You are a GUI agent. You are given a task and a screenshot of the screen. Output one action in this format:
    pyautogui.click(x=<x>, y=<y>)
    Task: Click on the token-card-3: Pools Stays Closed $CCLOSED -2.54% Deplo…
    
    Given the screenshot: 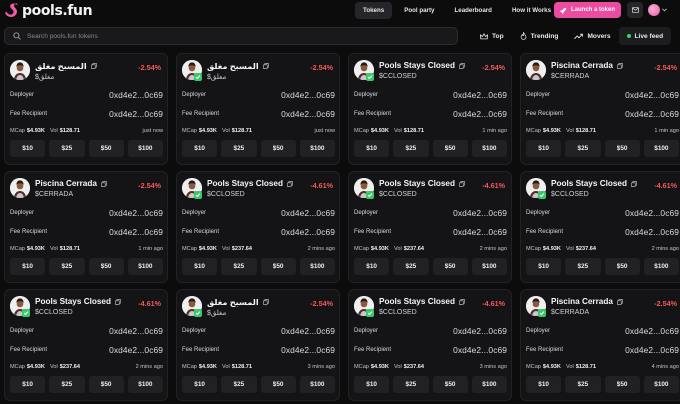 What is the action you would take?
    pyautogui.click(x=430, y=109)
    